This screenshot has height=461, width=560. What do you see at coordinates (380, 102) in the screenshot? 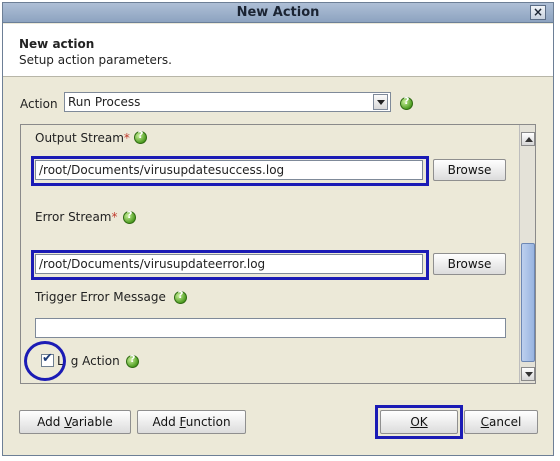
I see `chevron-down-icon` at bounding box center [380, 102].